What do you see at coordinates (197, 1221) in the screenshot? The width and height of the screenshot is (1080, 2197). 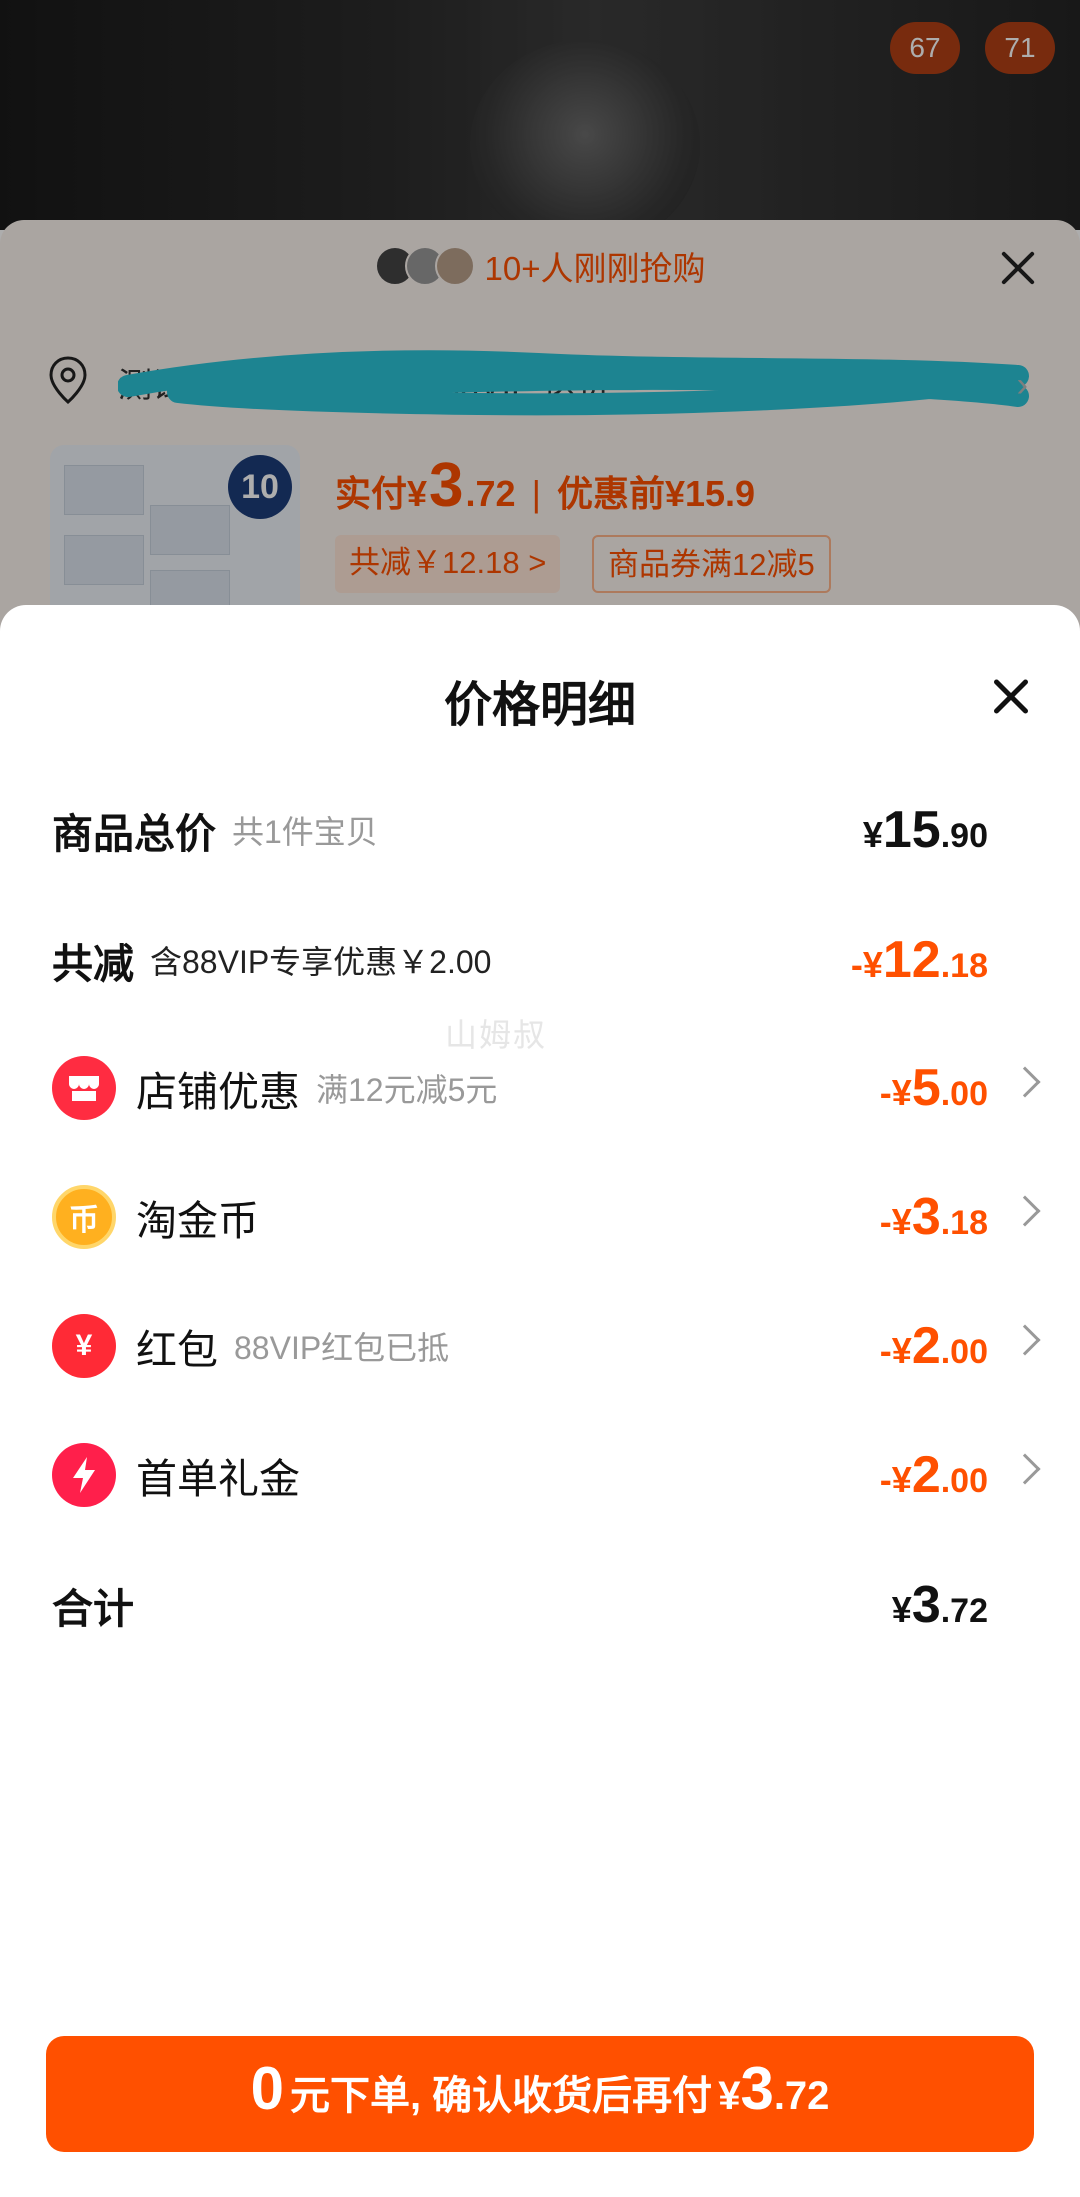 I see `row-label: 淘金币` at bounding box center [197, 1221].